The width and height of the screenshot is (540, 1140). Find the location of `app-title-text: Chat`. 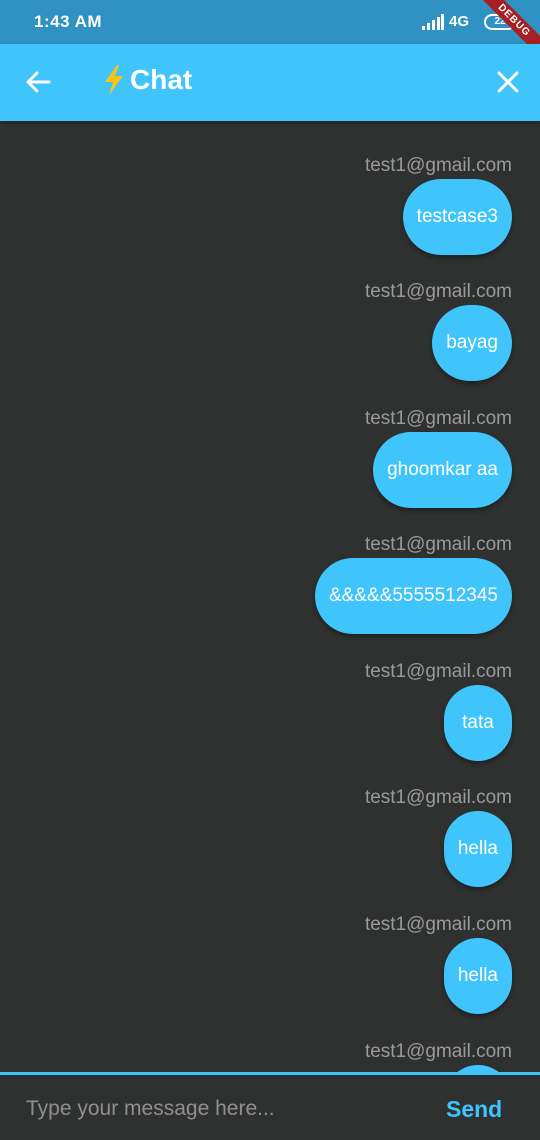

app-title-text: Chat is located at coordinates (161, 79).